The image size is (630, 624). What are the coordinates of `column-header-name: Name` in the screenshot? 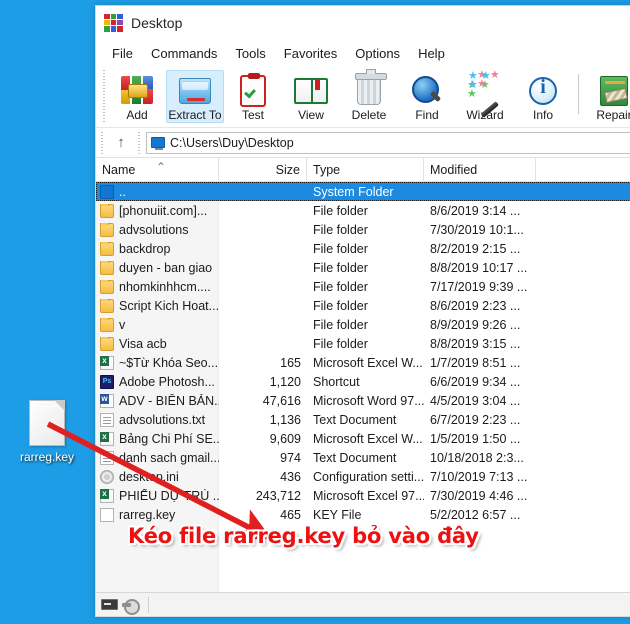 It's located at (157, 169).